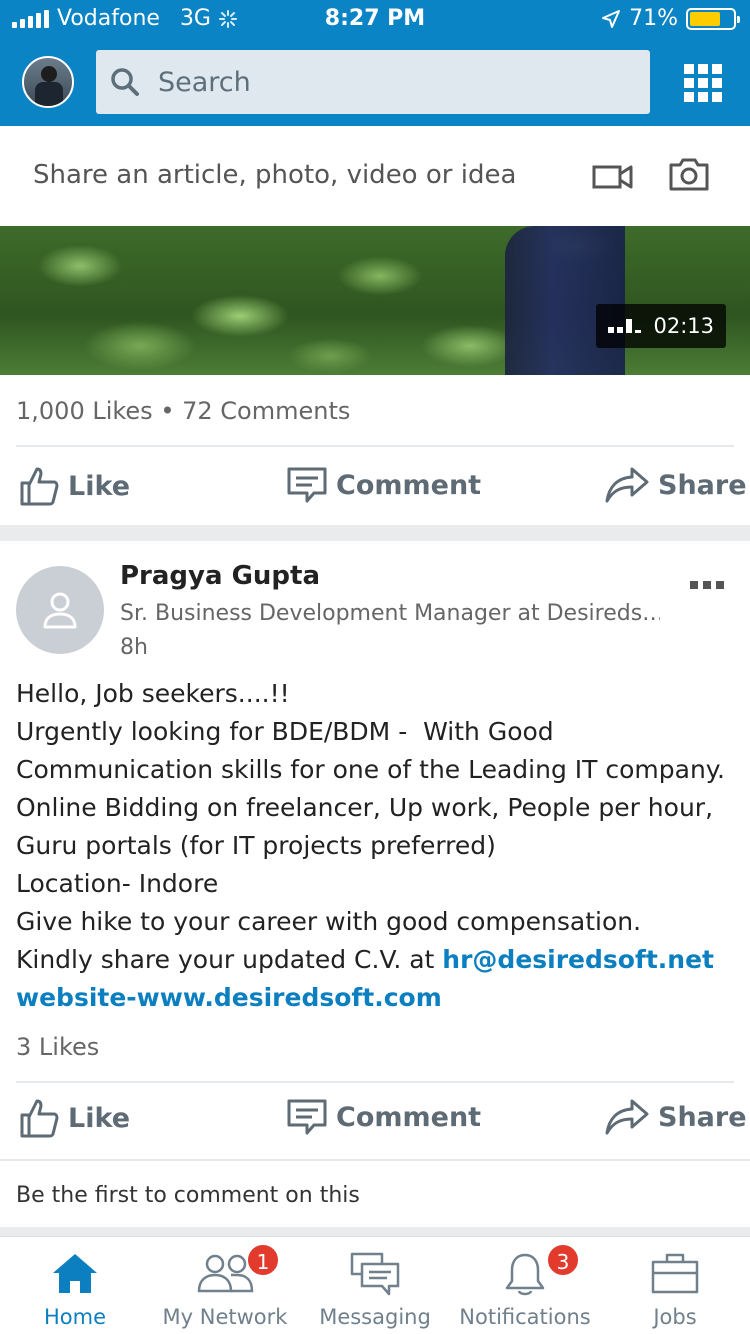  What do you see at coordinates (578, 959) in the screenshot?
I see `email-link: hr@desiredsoft.net` at bounding box center [578, 959].